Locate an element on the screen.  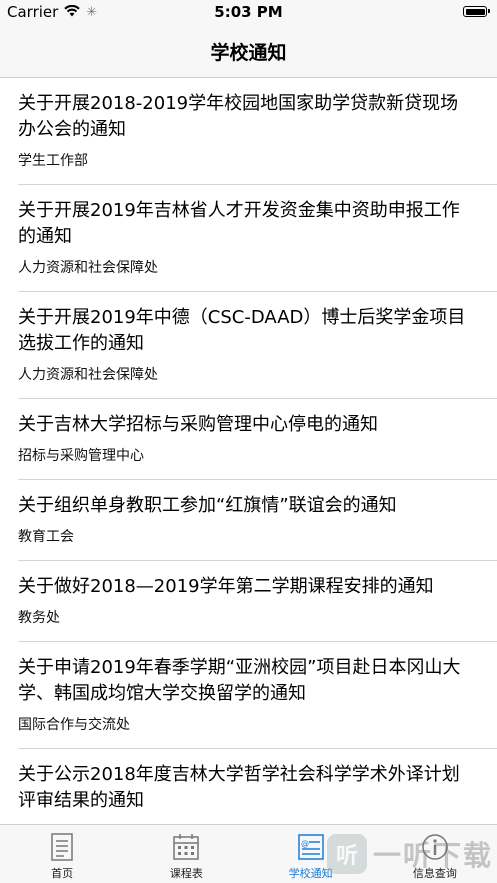
notice-title: 关于开展2019年吉林省人才开发资金集中资助申报工作的通知 is located at coordinates (239, 223).